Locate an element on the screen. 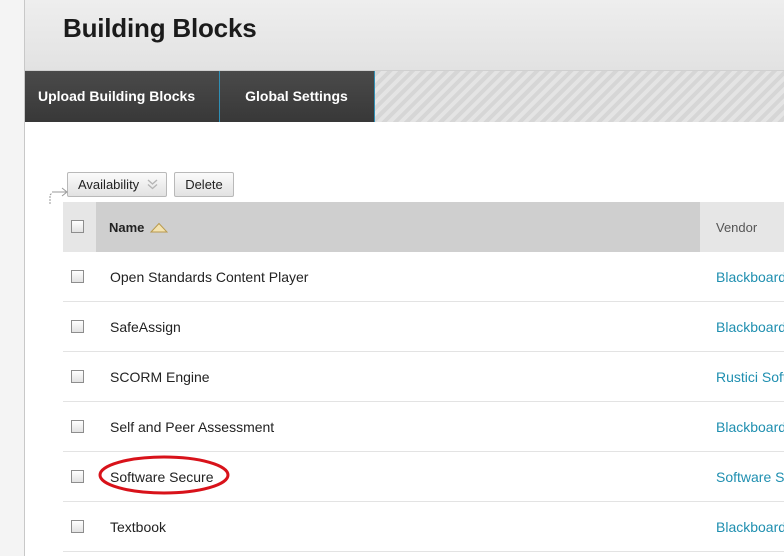  table-row: Textbook Blackboard is located at coordinates (423, 527).